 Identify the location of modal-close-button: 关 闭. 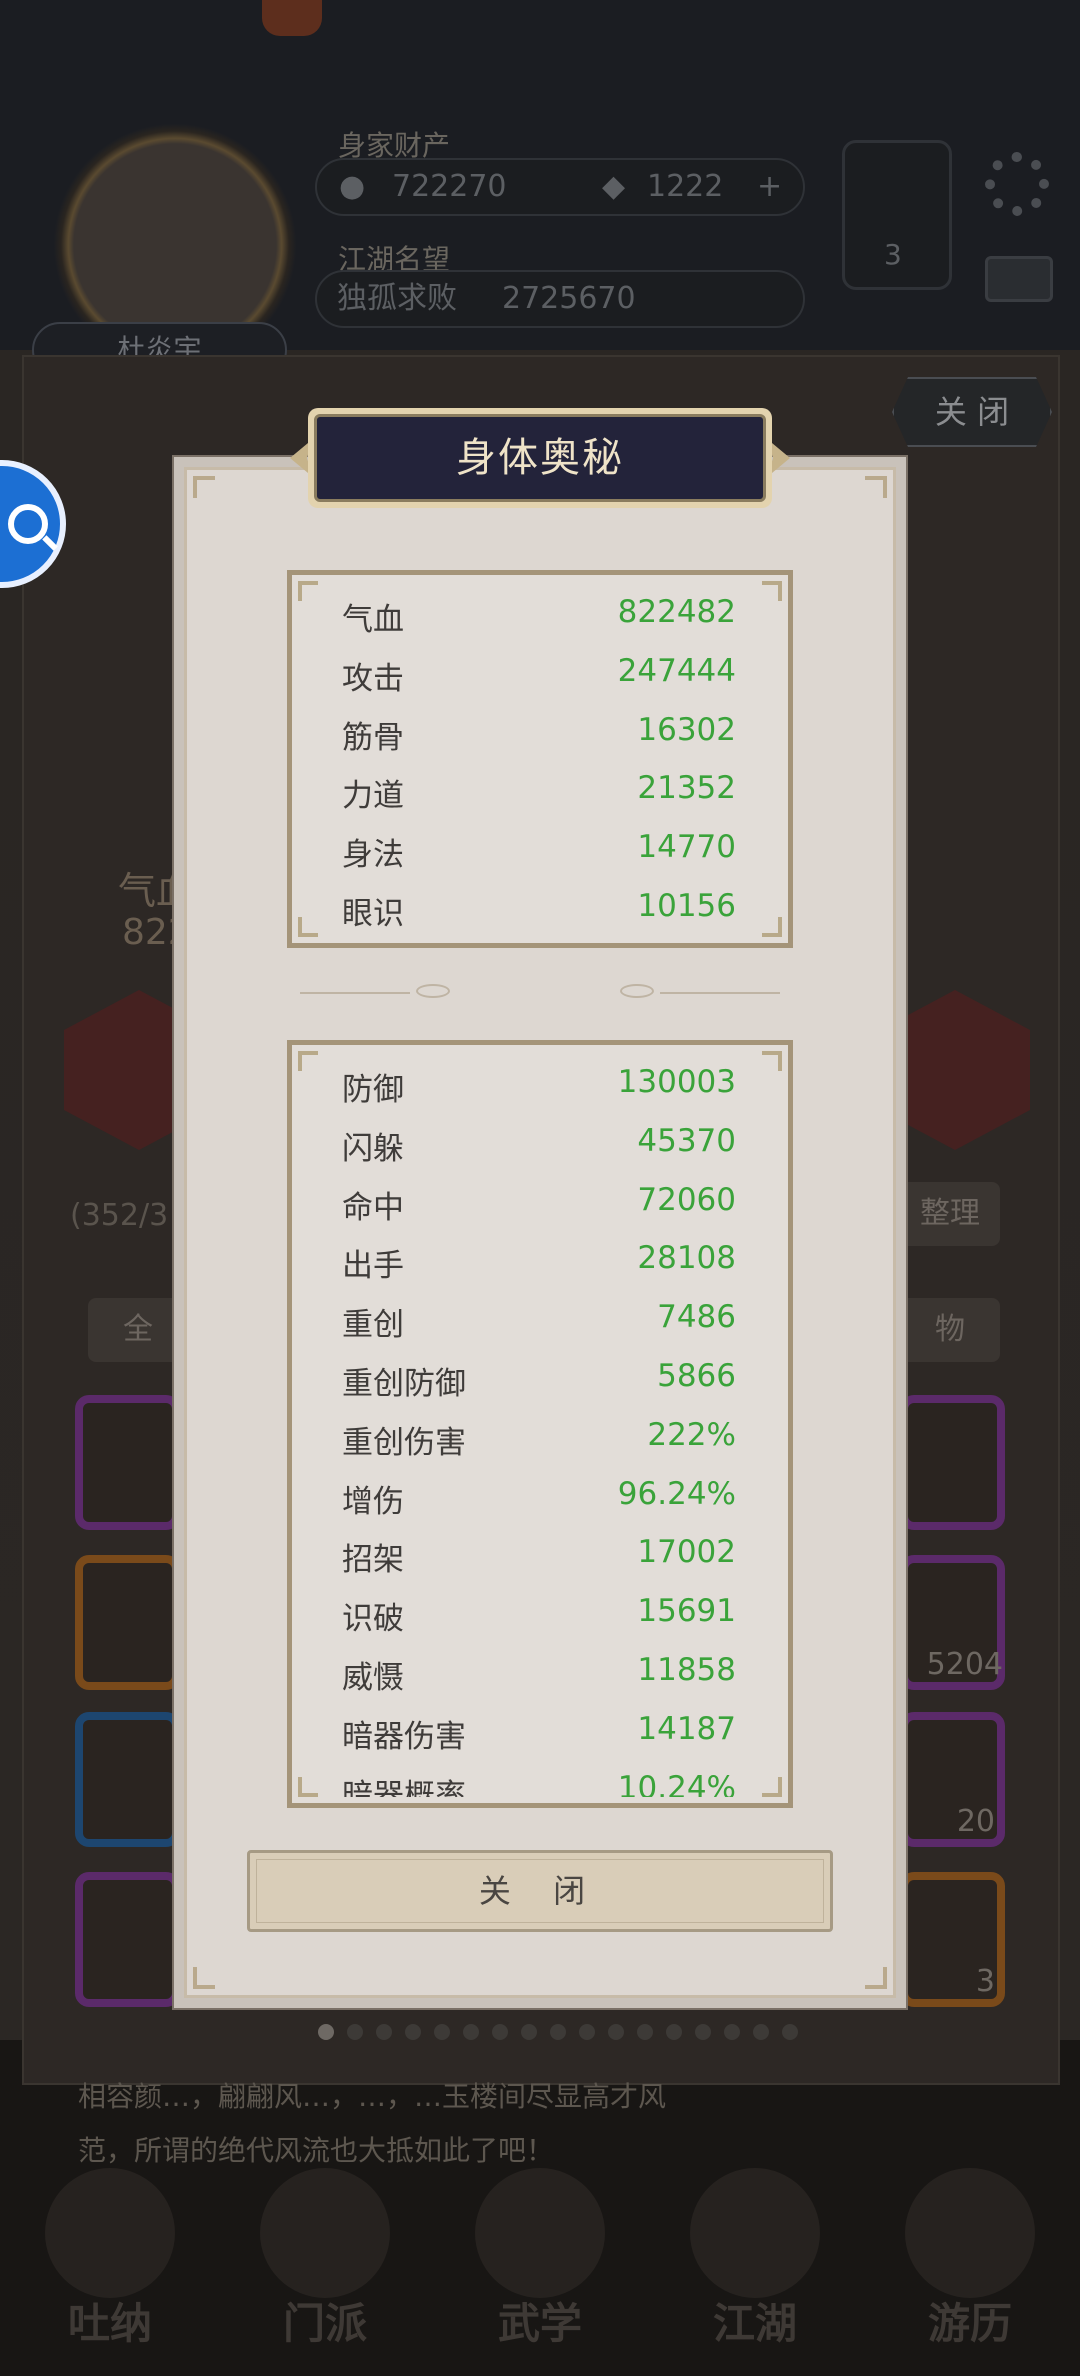
(540, 1891).